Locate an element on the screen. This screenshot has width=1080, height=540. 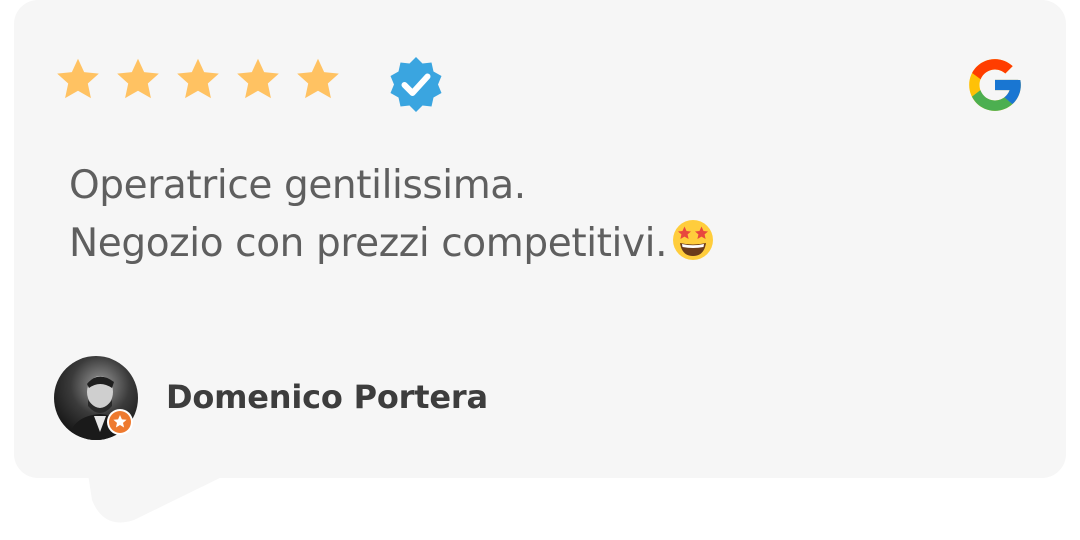
author-name: Domenico Portera is located at coordinates (327, 397).